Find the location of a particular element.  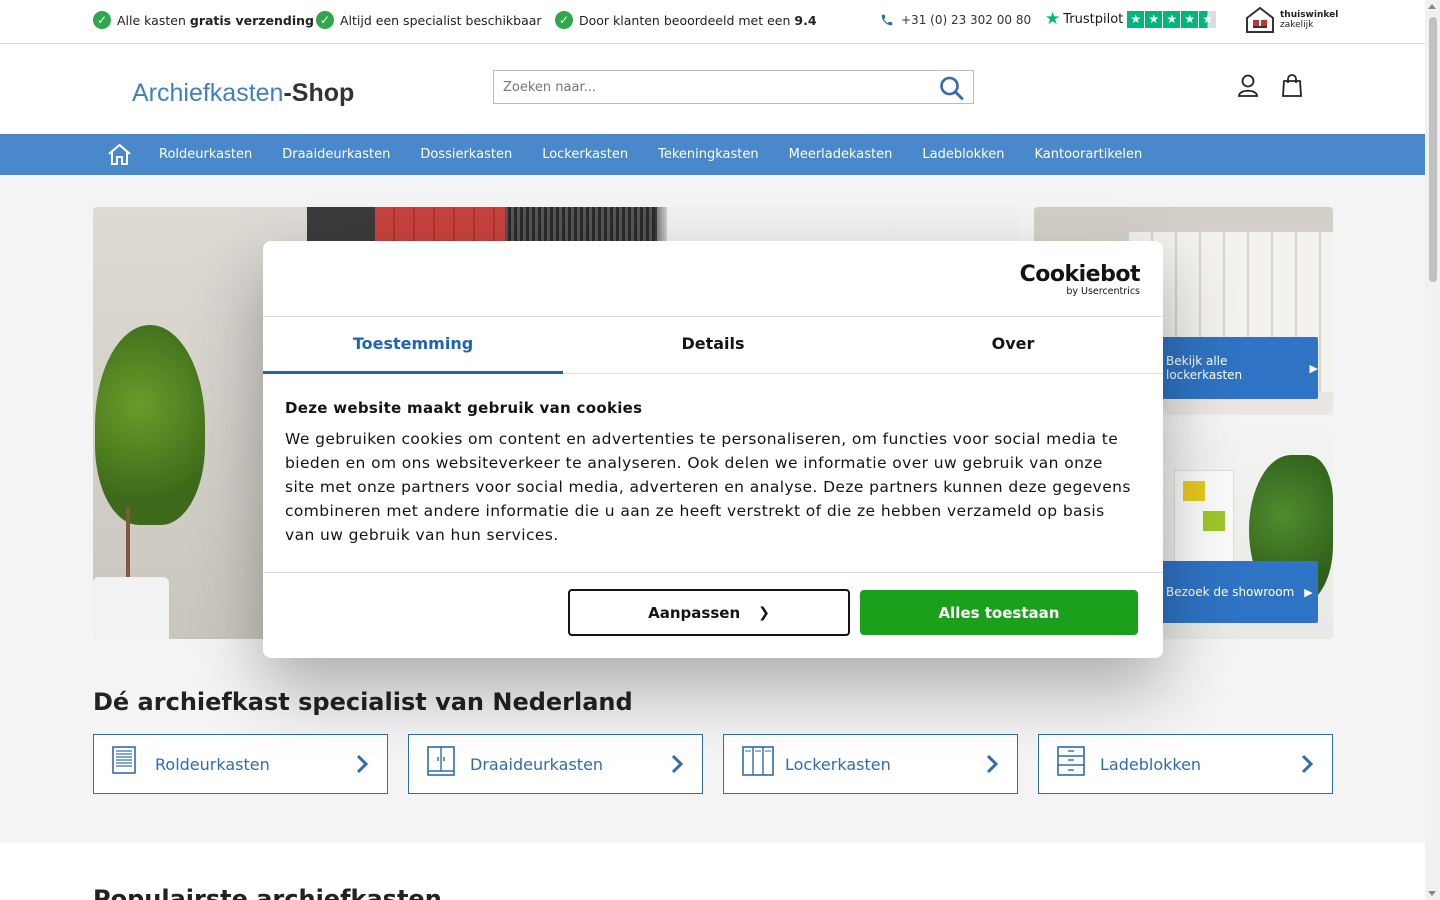

half-star-icon: ★ is located at coordinates (1208, 19).